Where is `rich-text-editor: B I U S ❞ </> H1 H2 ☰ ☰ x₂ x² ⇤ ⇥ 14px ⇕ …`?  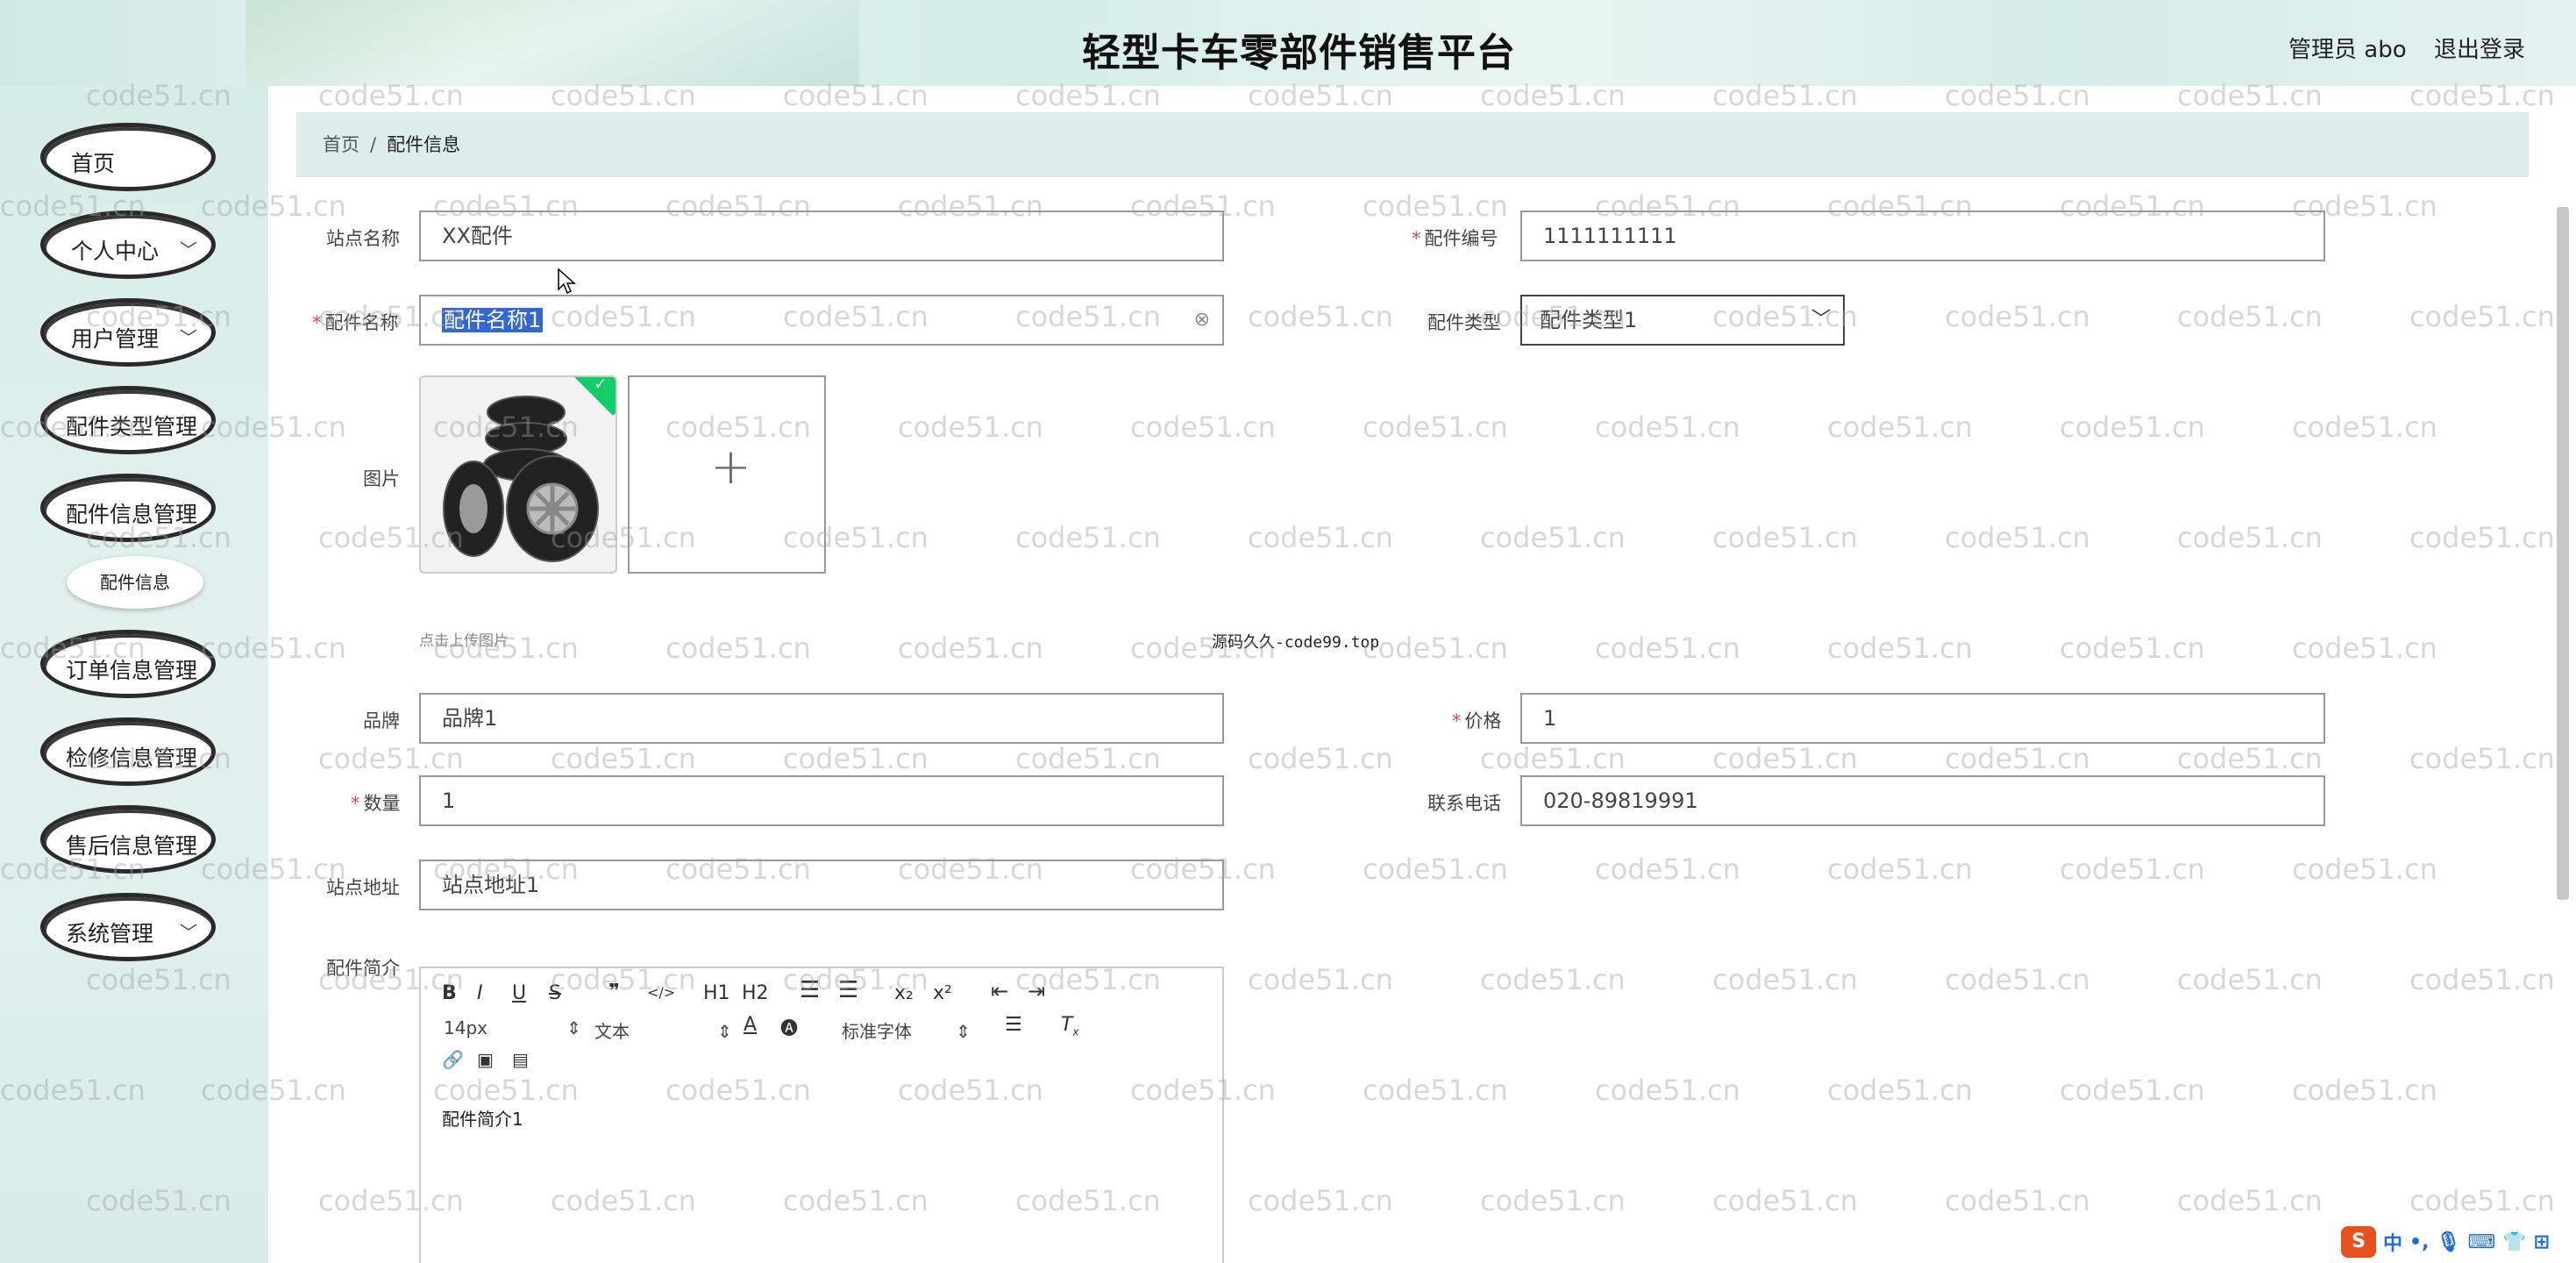
rich-text-editor: B I U S ❞ </> H1 H2 ☰ ☰ x₂ x² ⇤ ⇥ 14px ⇕ … is located at coordinates (821, 1115).